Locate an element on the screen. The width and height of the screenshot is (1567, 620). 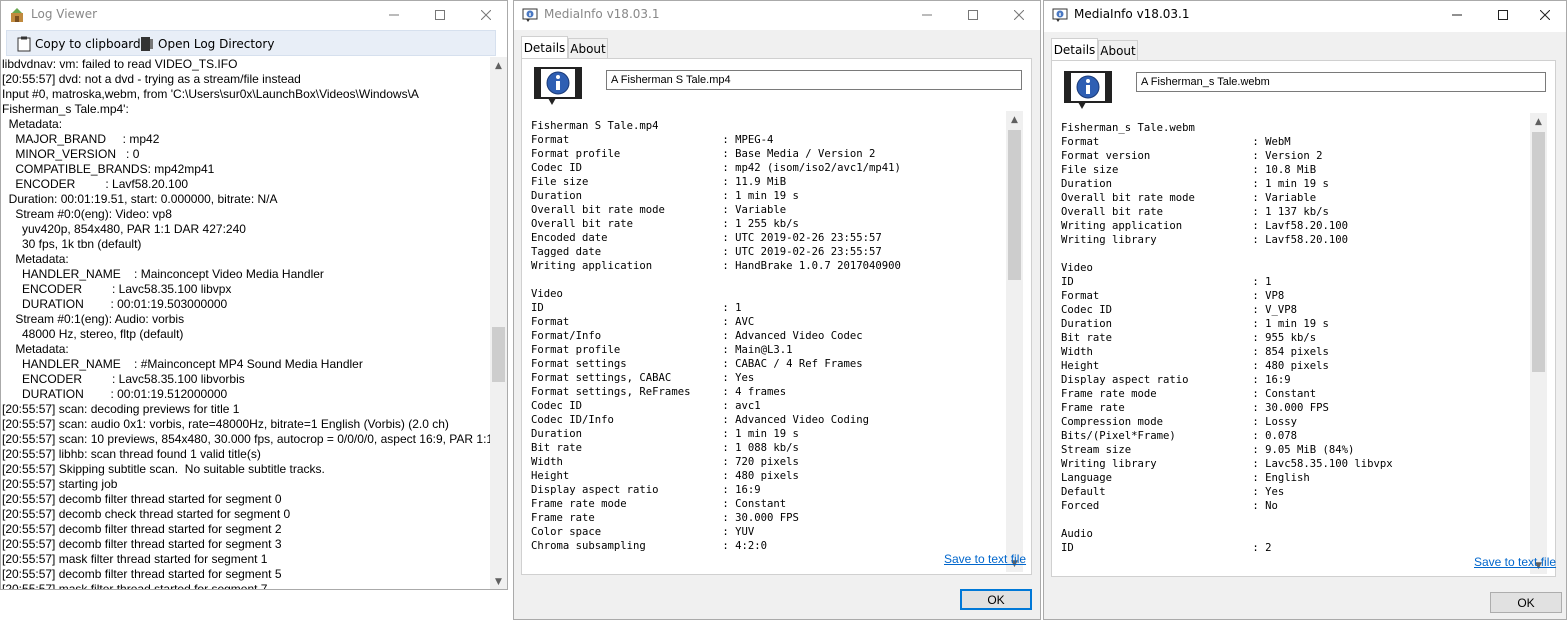
open-log-directory-button: Open Log Directory is located at coordinates (207, 44).